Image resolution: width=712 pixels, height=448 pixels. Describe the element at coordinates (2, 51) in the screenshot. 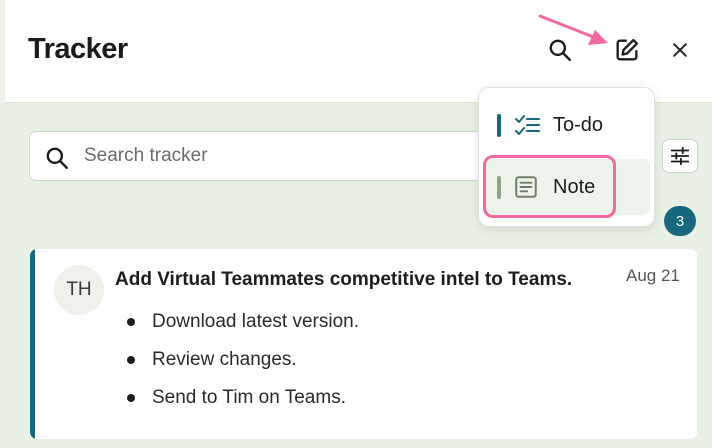

I see `header-edge` at that location.